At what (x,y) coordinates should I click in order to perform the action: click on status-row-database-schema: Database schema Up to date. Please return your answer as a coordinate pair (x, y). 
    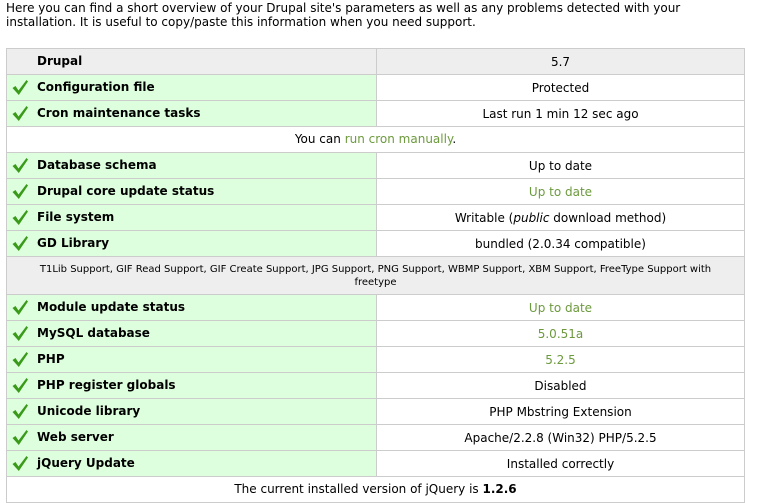
    Looking at the image, I should click on (375, 165).